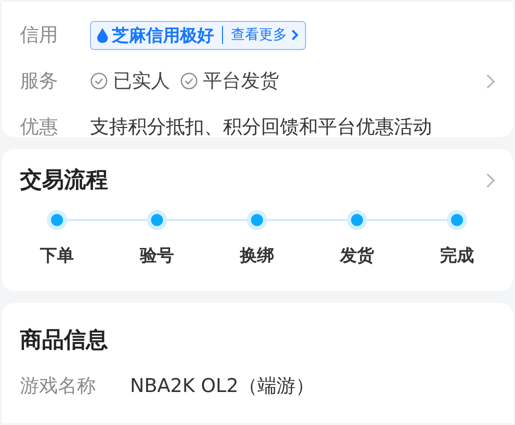 The image size is (515, 425). I want to click on row-label: 服务, so click(39, 81).